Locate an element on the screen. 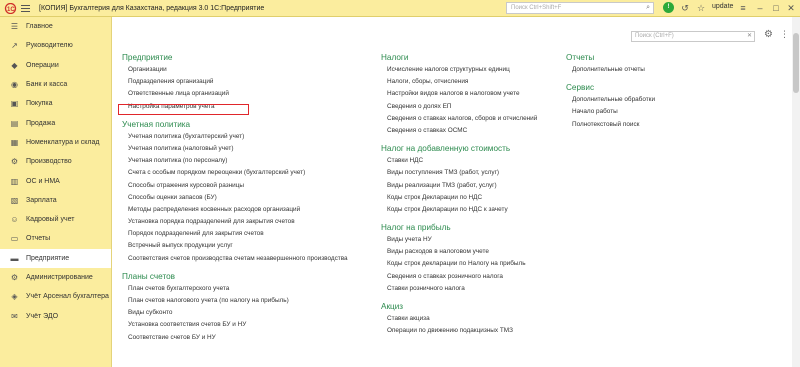 The height and width of the screenshot is (367, 800). section-link: Сведения о ставках ОСМС is located at coordinates (459, 131).